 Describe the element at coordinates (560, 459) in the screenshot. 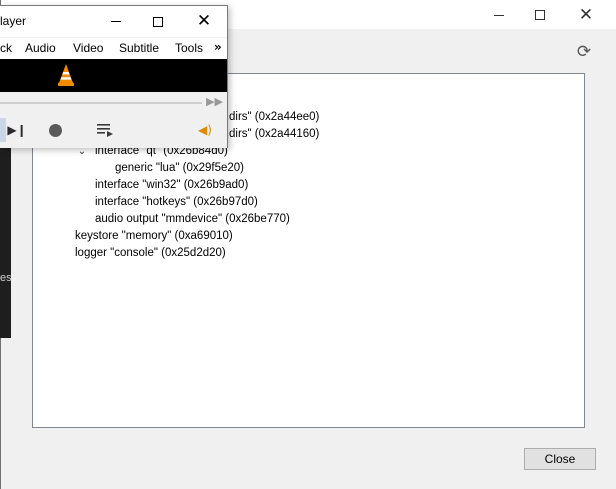

I see `close-button: Close` at that location.